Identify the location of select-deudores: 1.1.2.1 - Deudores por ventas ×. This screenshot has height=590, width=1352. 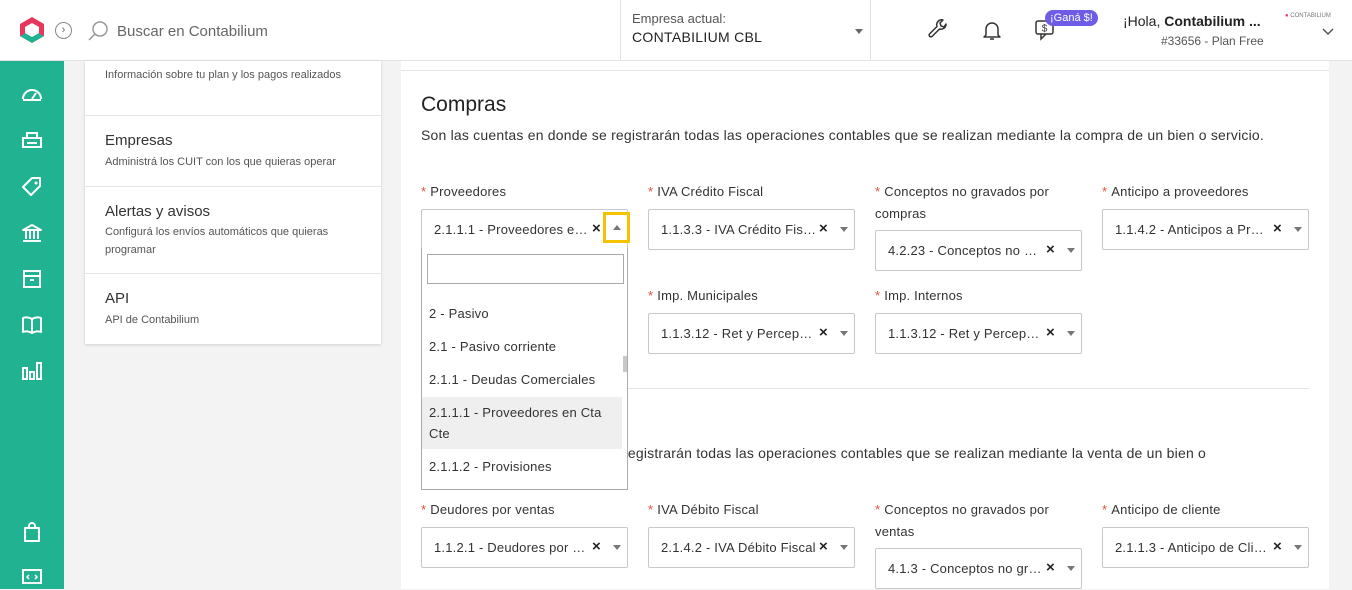
(524, 547).